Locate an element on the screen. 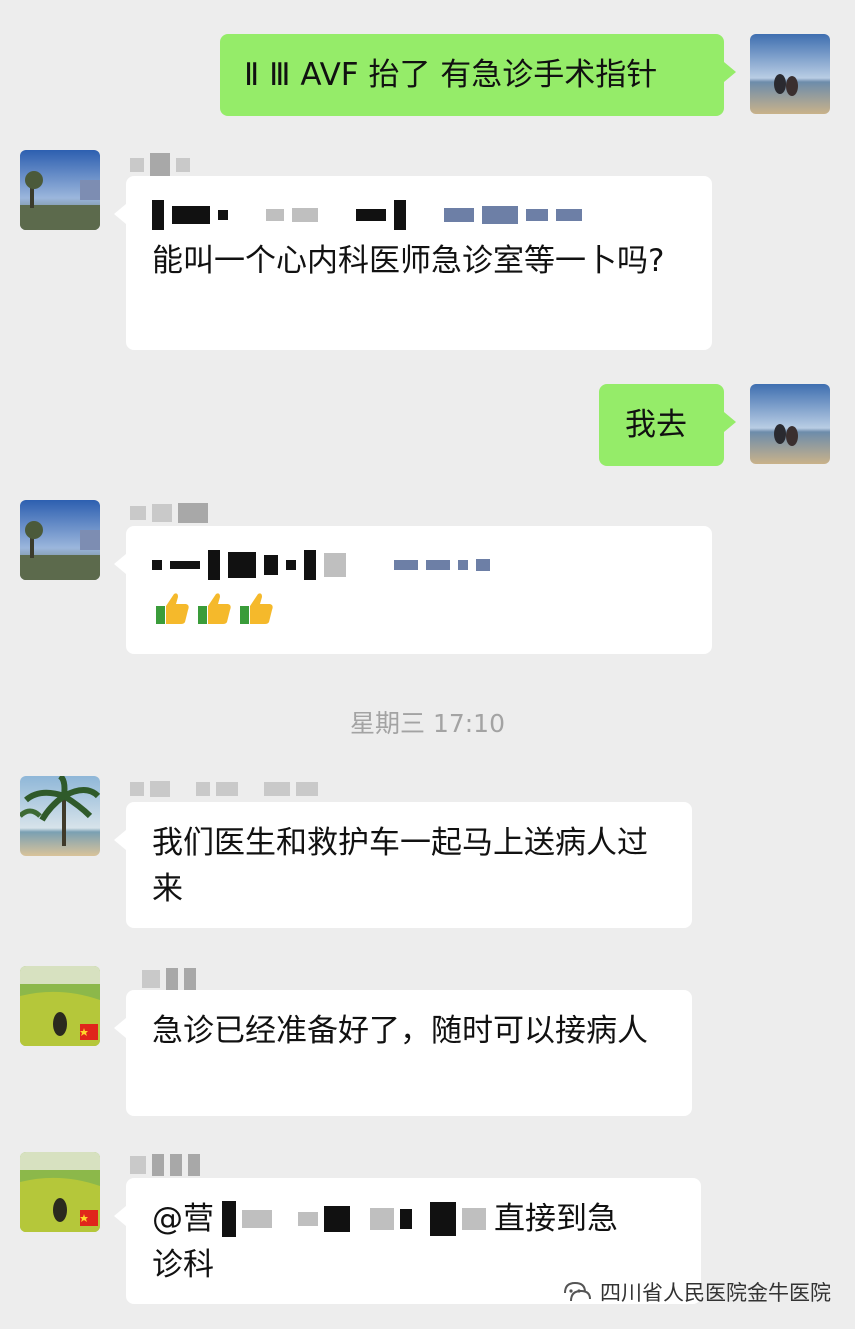  watermark: 四川省人民医院金牛医院 is located at coordinates (696, 1292).